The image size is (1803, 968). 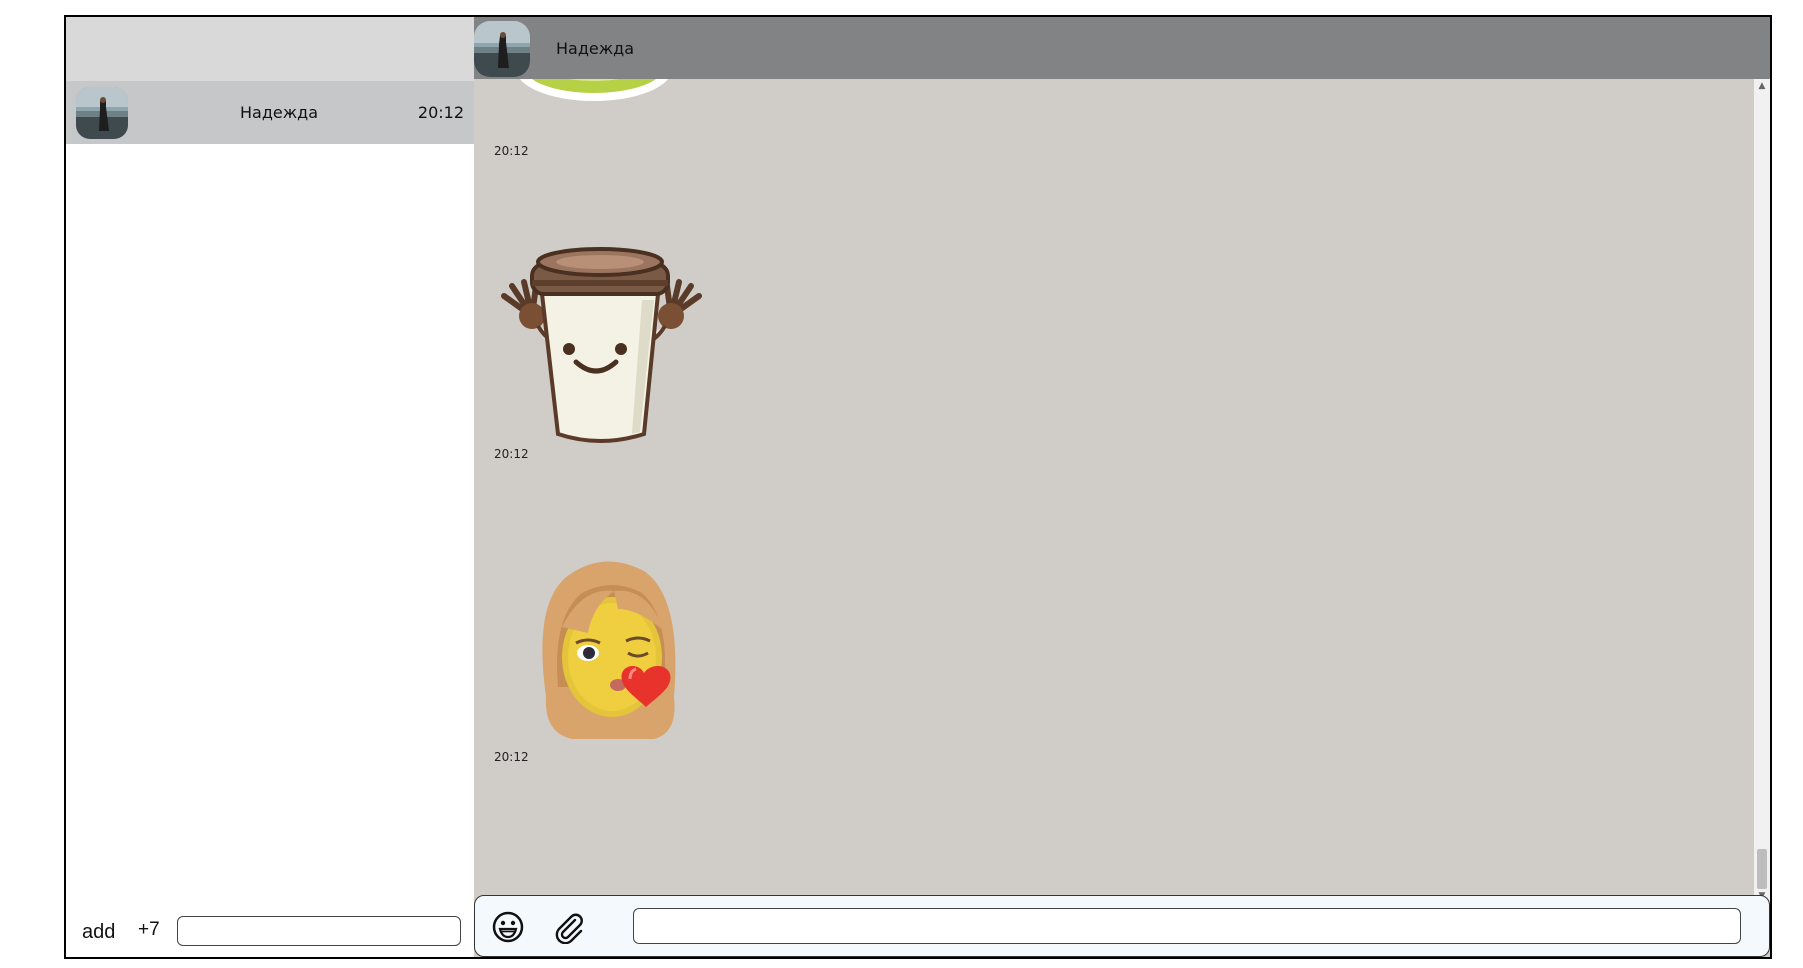 I want to click on chat-list-item: Надежда 20:12, so click(x=270, y=112).